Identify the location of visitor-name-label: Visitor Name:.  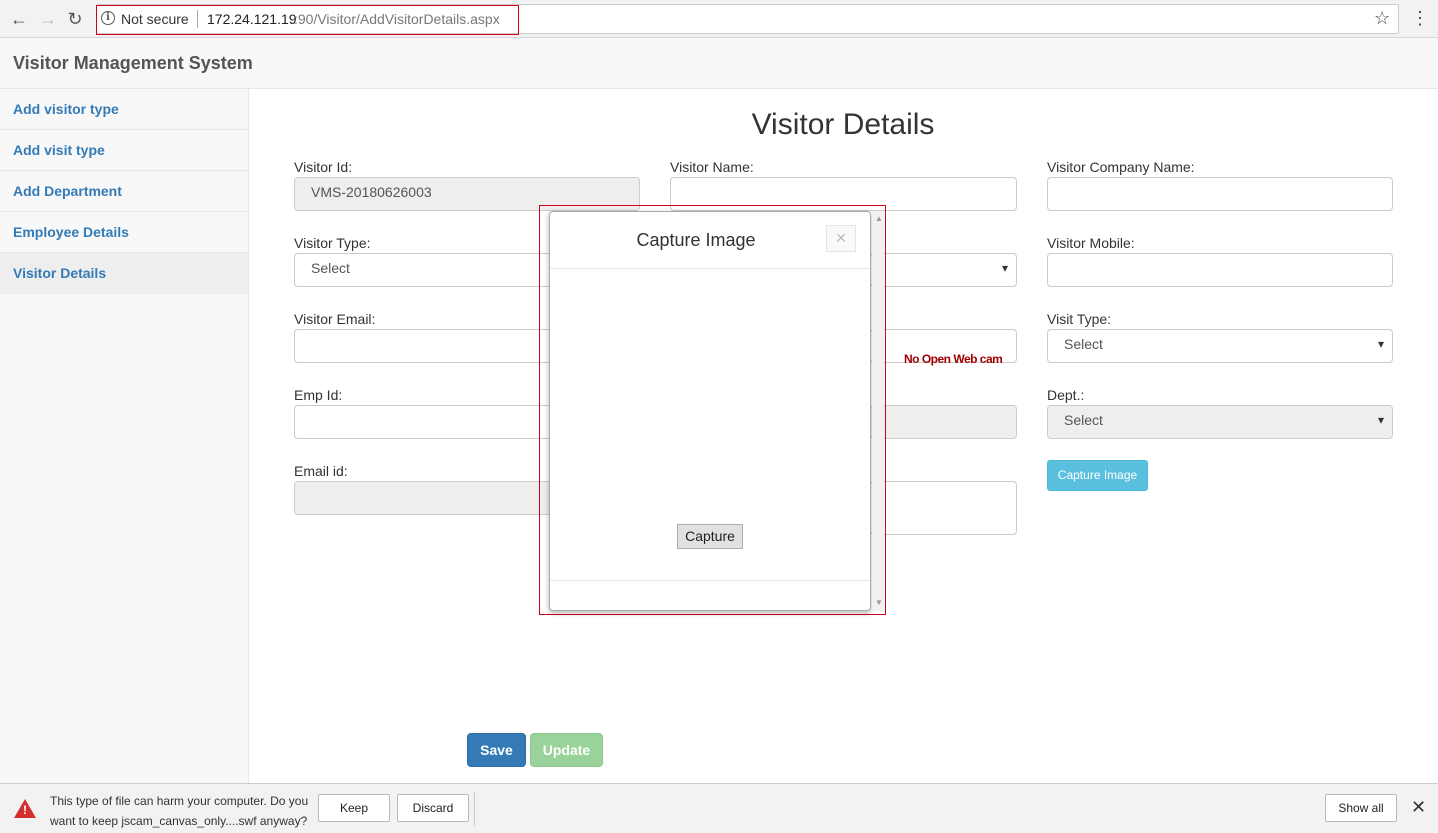
(712, 167).